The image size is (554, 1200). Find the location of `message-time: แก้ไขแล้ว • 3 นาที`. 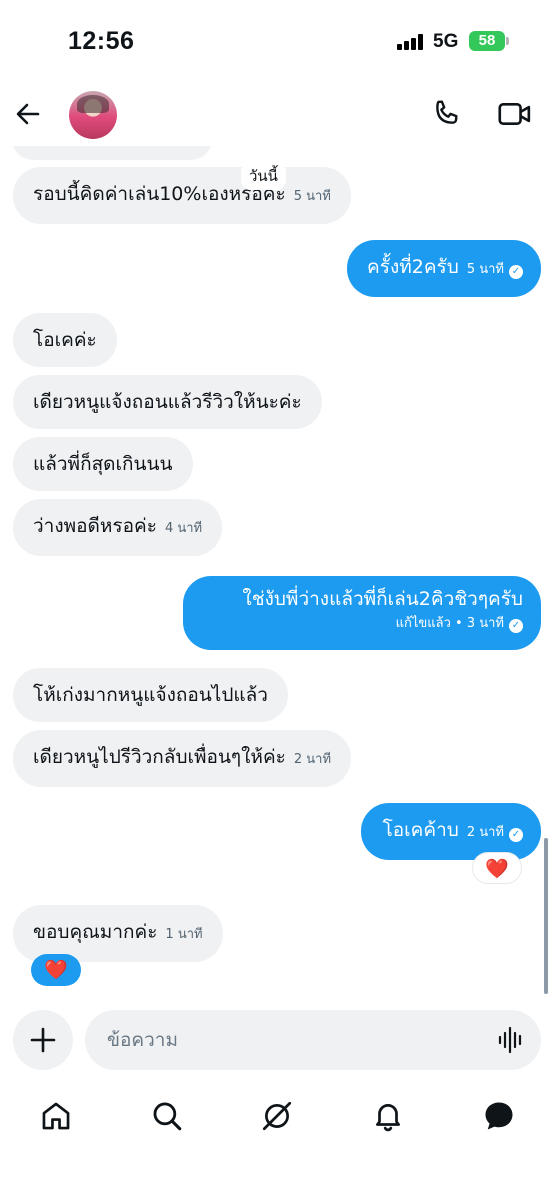

message-time: แก้ไขแล้ว • 3 นาที is located at coordinates (449, 623).